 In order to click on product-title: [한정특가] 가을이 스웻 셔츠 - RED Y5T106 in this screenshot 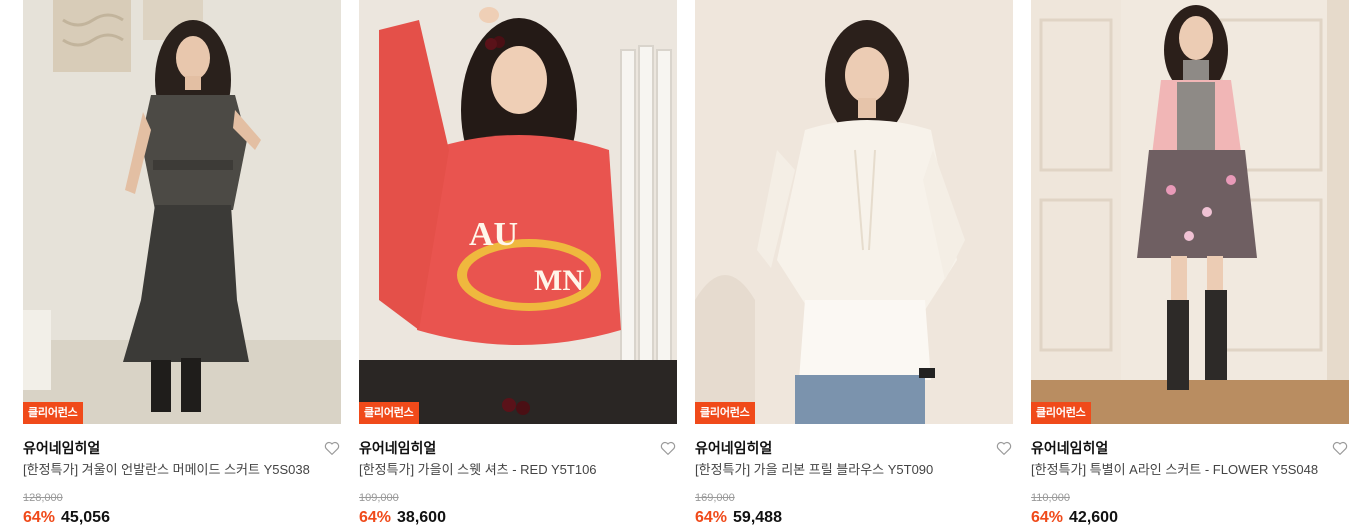, I will do `click(518, 470)`.